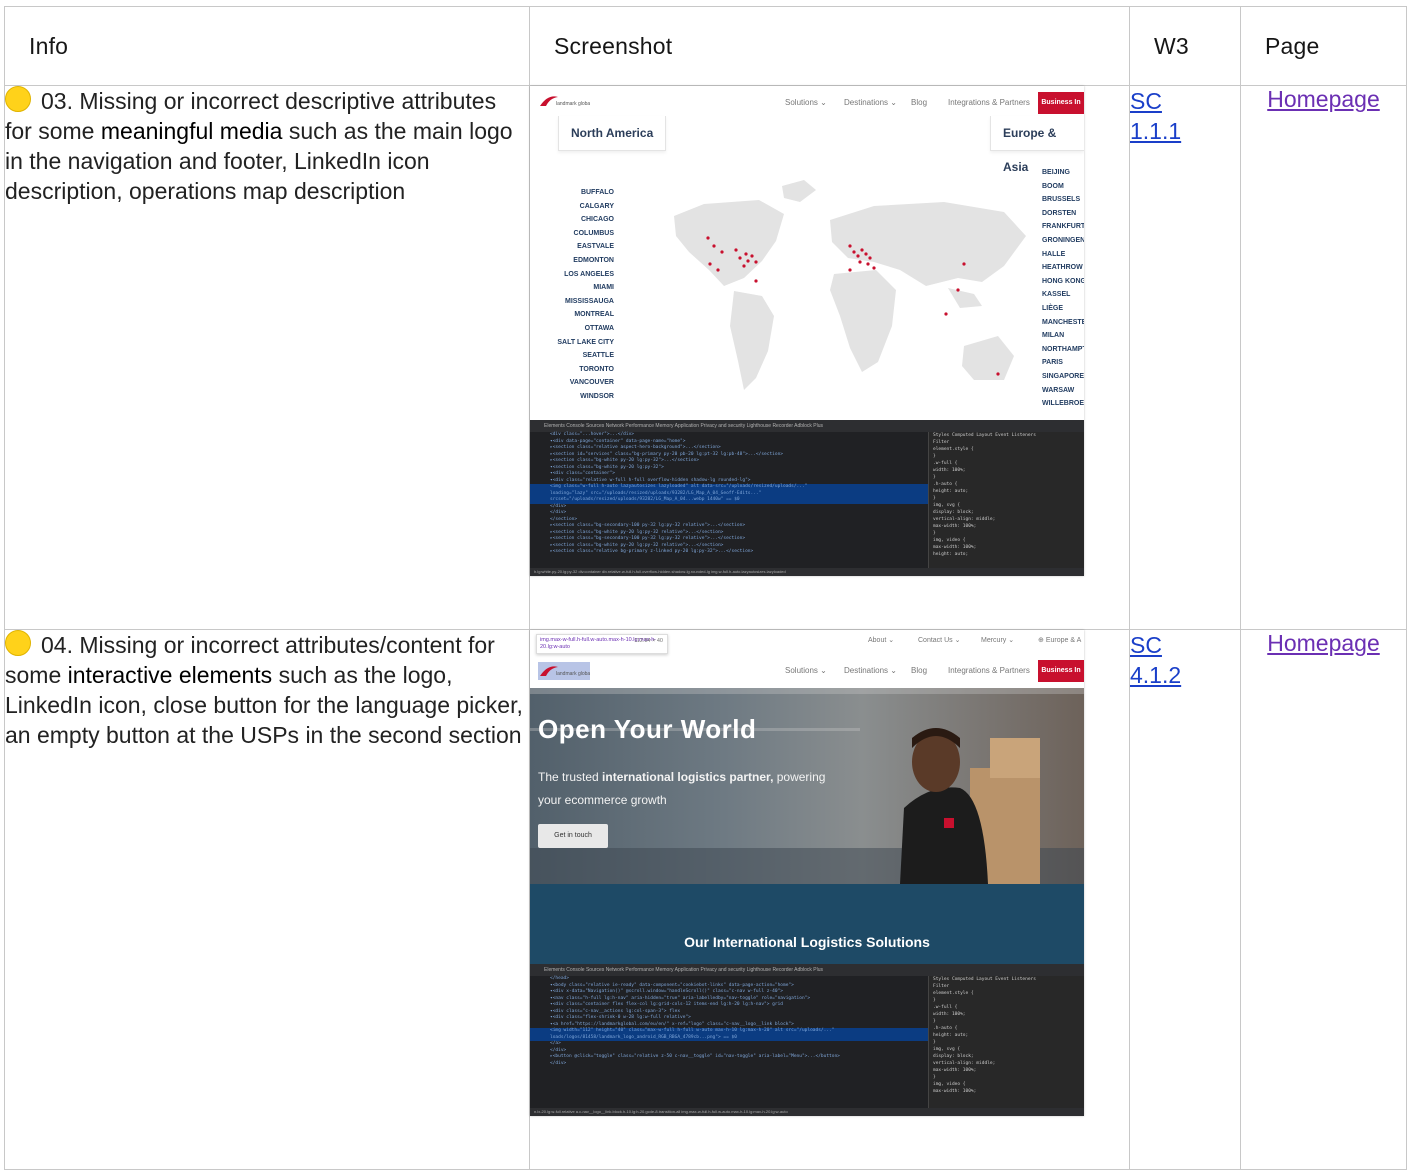  I want to click on header-screenshot: Screenshot, so click(829, 46).